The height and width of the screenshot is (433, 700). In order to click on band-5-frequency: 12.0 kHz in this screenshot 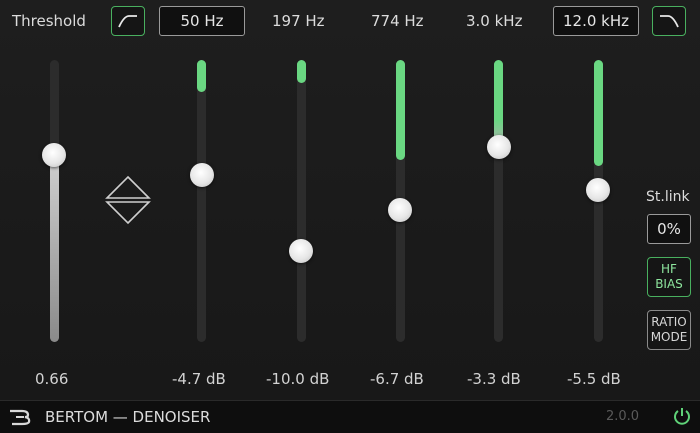, I will do `click(595, 21)`.